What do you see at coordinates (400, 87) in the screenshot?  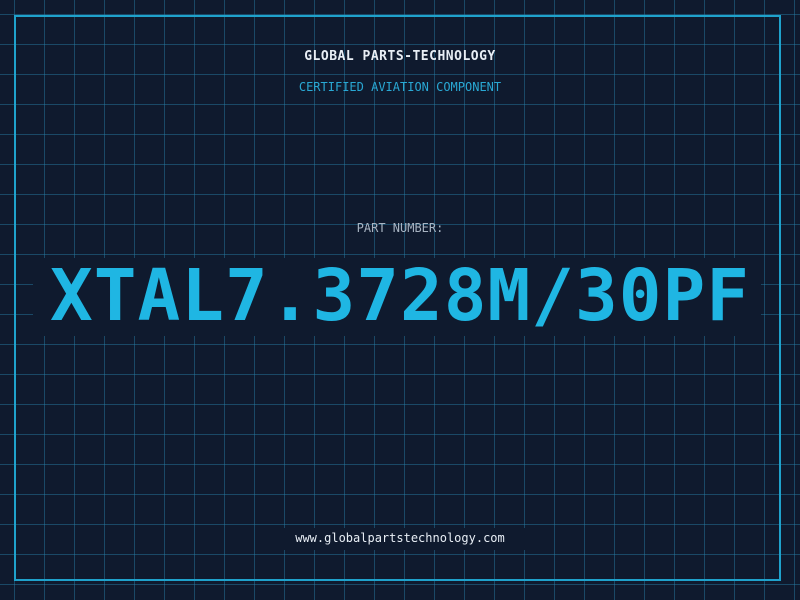 I see `tagline: CERTIFIED AVIATION COMPONENT` at bounding box center [400, 87].